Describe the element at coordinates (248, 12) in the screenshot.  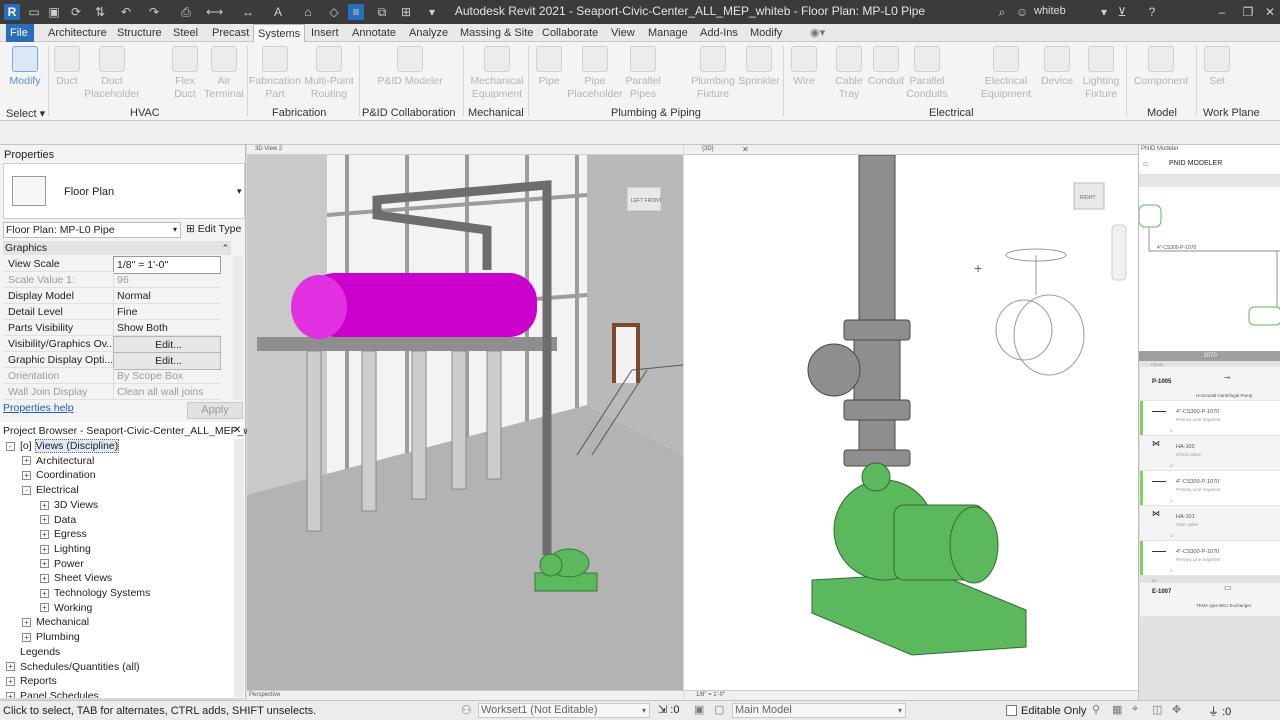
I see `dimension-icon: ↔` at that location.